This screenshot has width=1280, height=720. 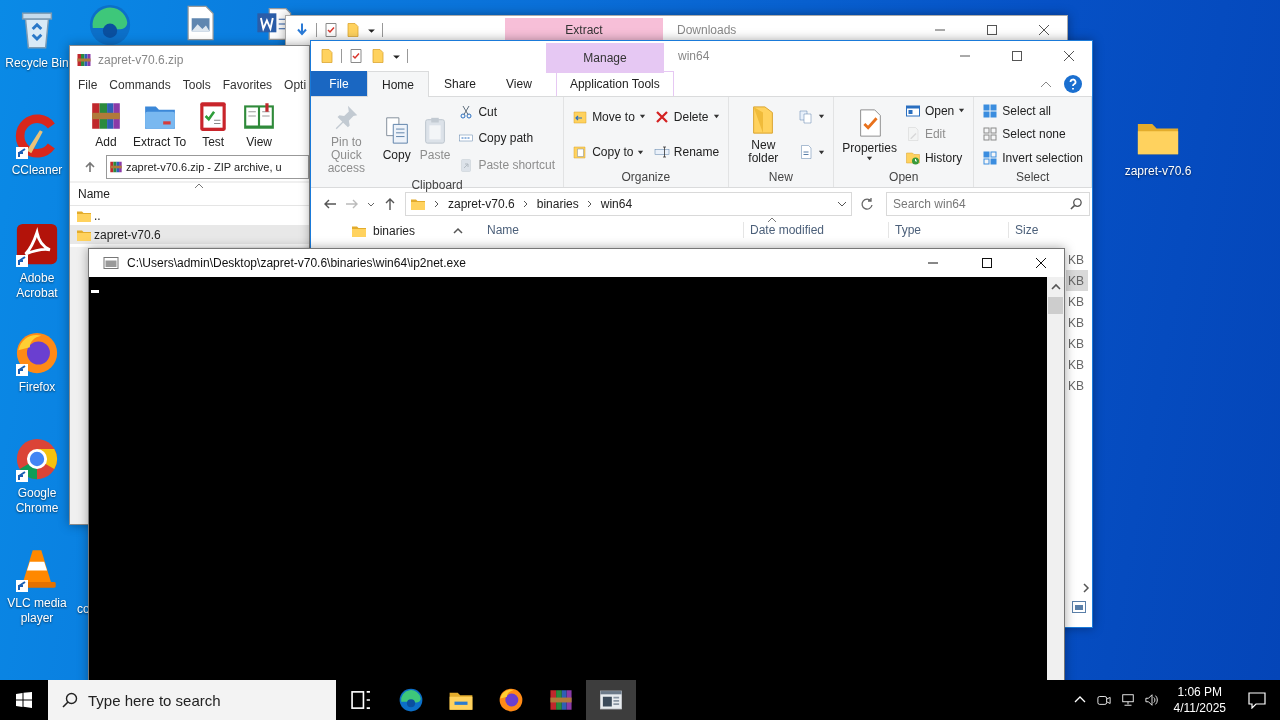 I want to click on column-header: Type, so click(x=948, y=230).